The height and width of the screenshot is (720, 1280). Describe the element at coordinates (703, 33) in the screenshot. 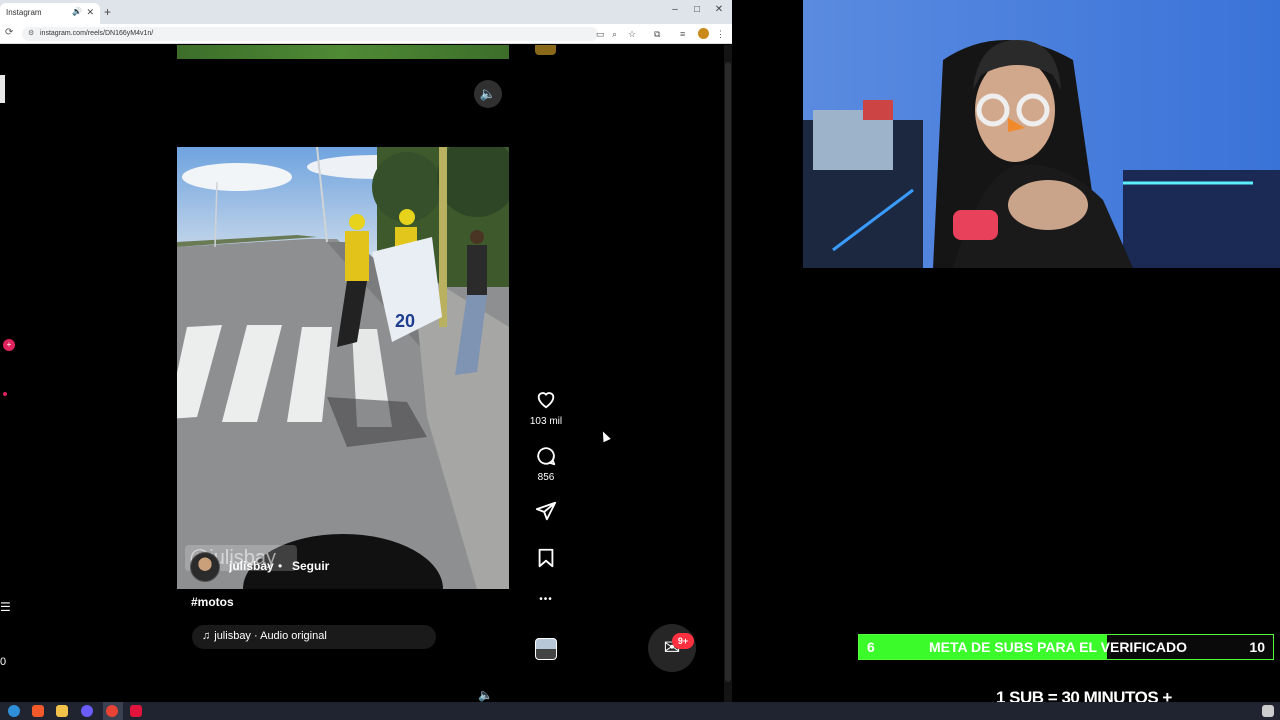

I see `profile-avatar` at that location.